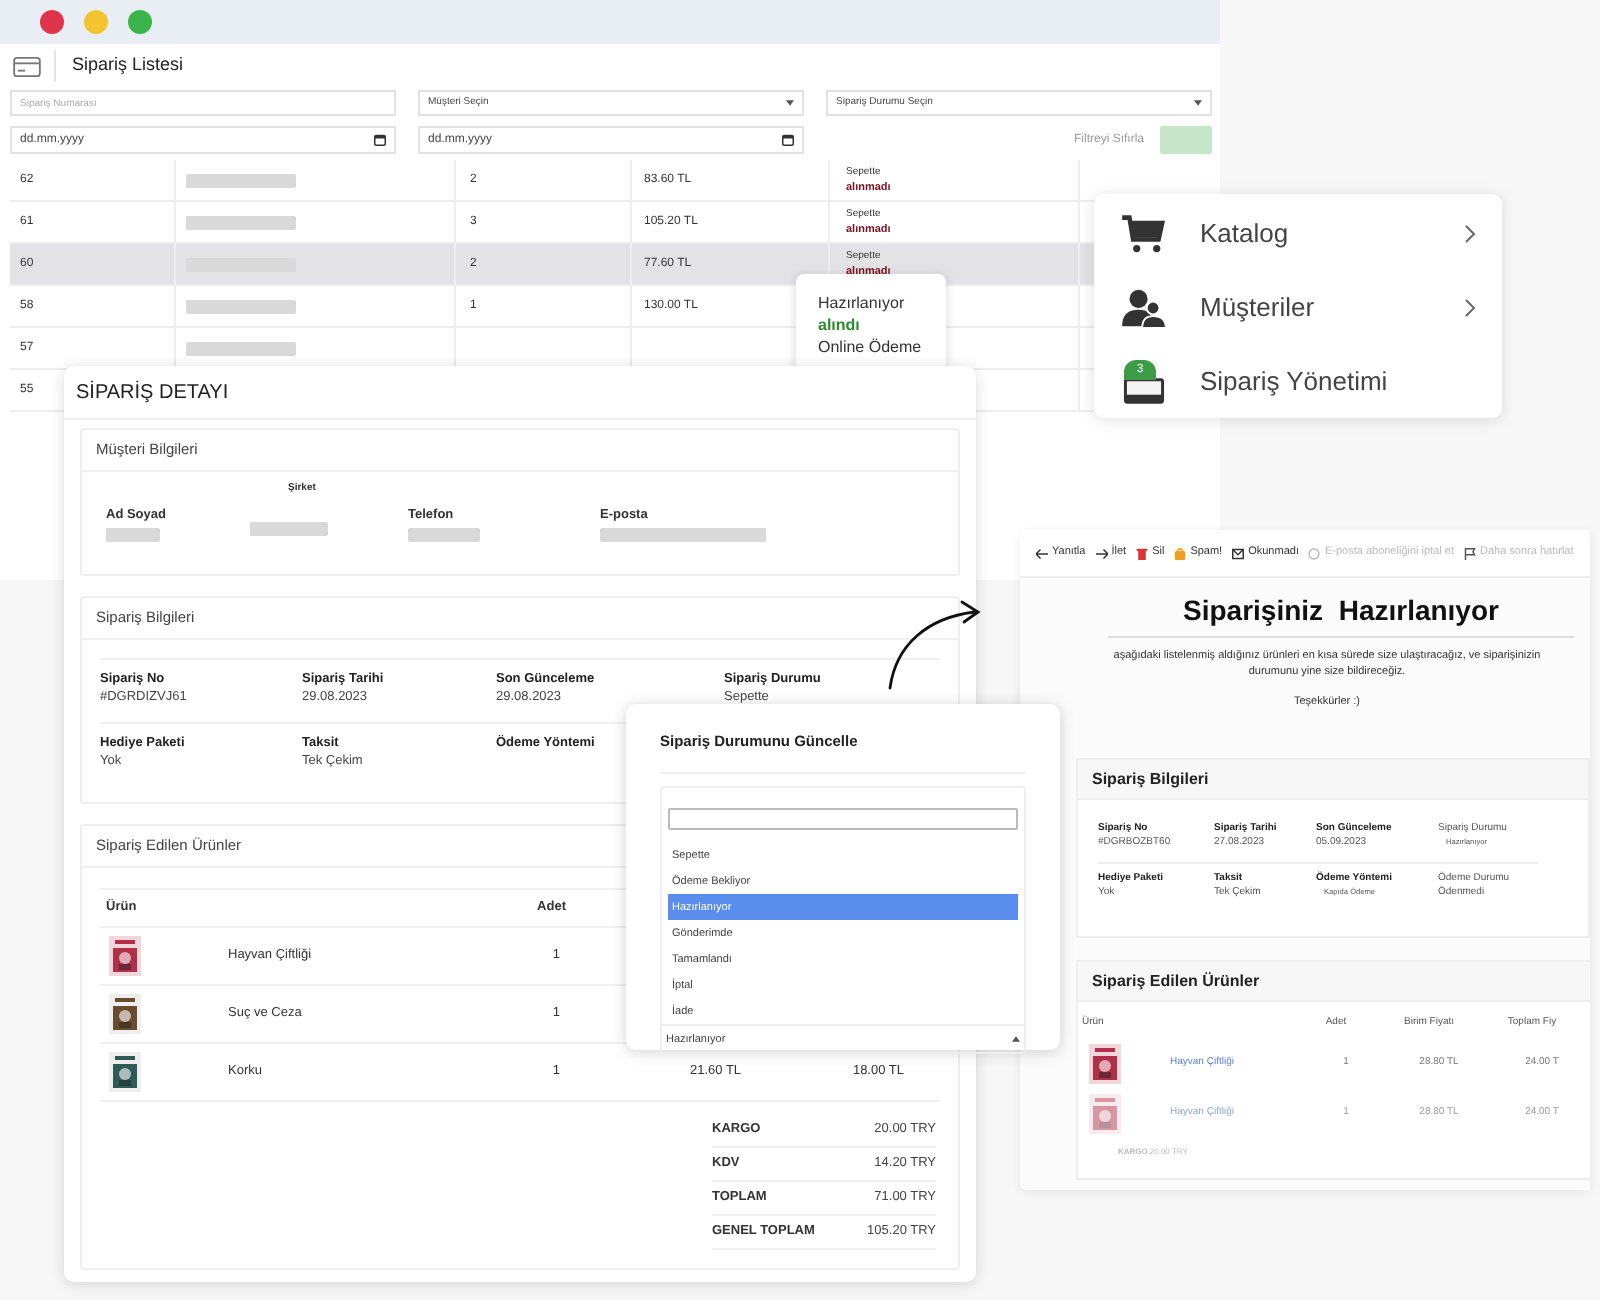 The width and height of the screenshot is (1600, 1300). I want to click on card-title: SİPARİŞ DETAYI, so click(520, 393).